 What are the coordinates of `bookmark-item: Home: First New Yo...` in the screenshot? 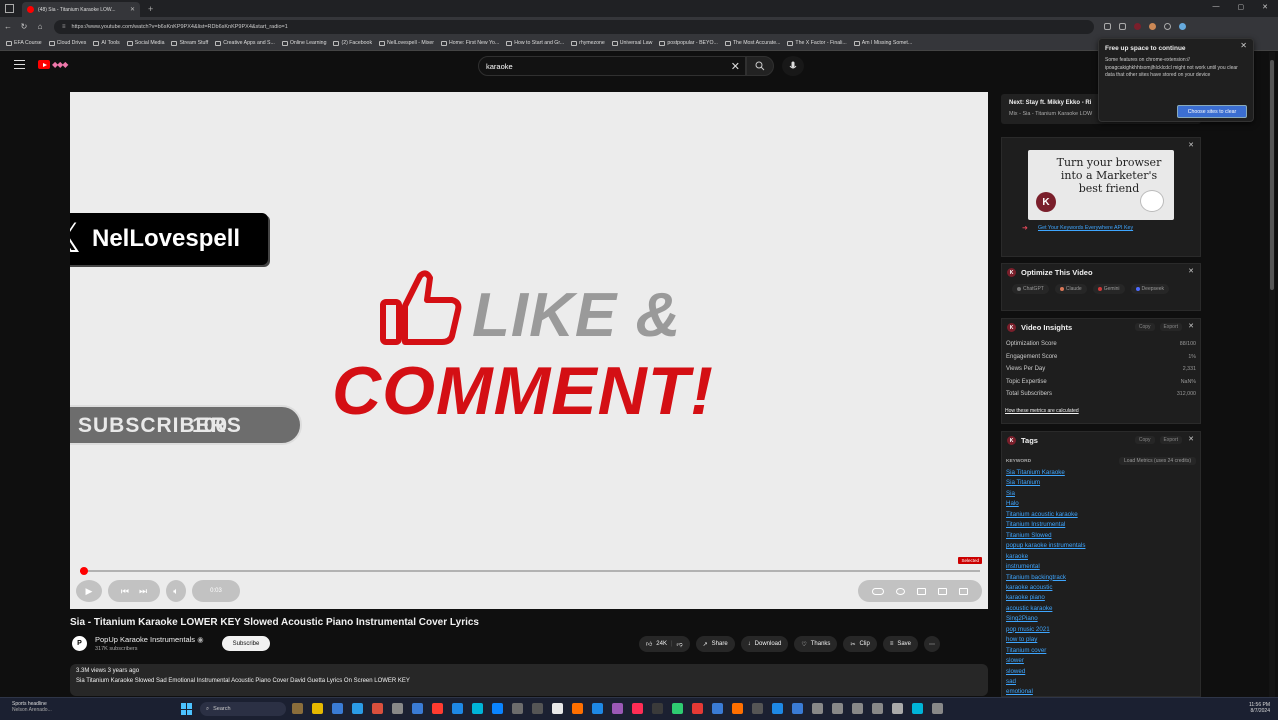 It's located at (470, 43).